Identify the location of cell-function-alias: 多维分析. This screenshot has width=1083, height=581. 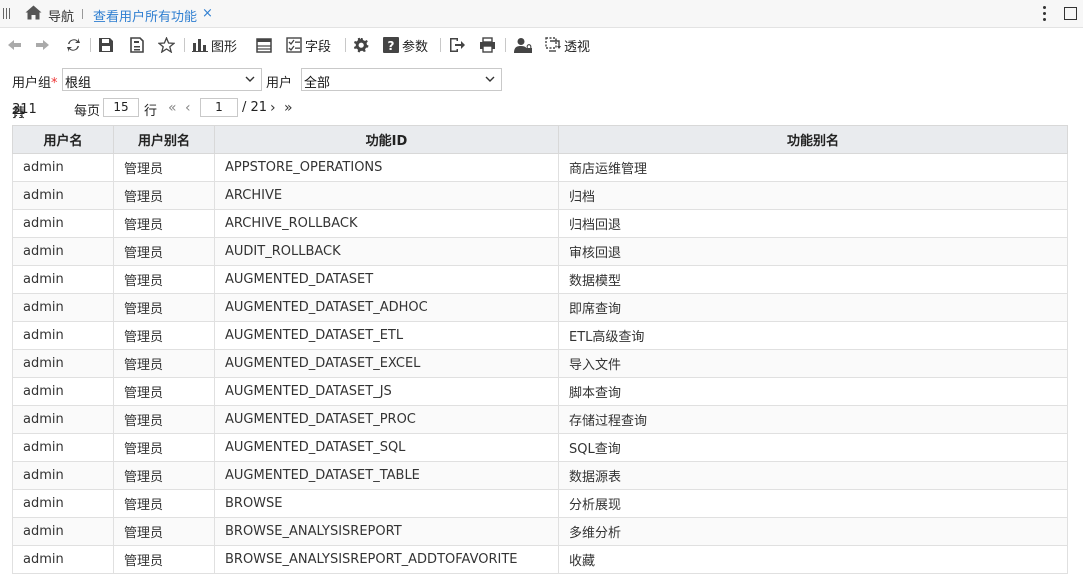
(813, 531).